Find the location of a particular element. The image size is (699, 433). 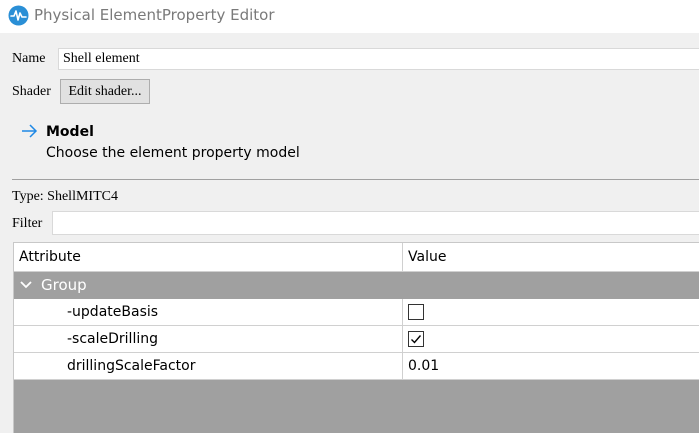

attribute-cell: -updateBasis is located at coordinates (208, 312).